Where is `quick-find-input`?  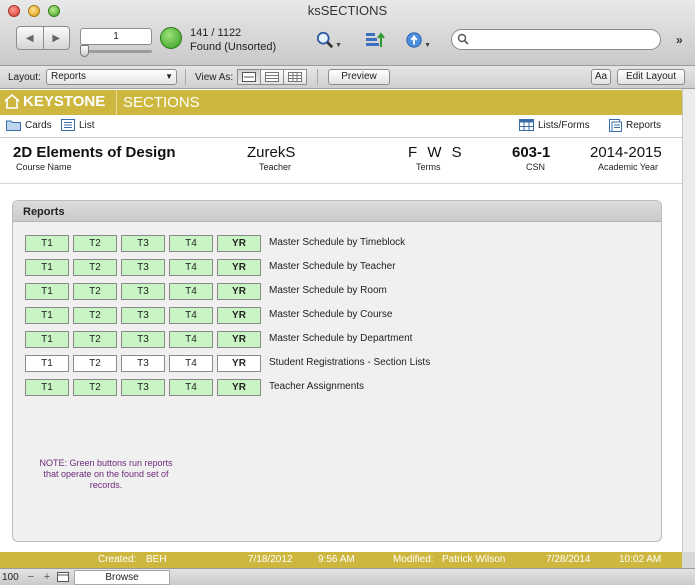 quick-find-input is located at coordinates (562, 39).